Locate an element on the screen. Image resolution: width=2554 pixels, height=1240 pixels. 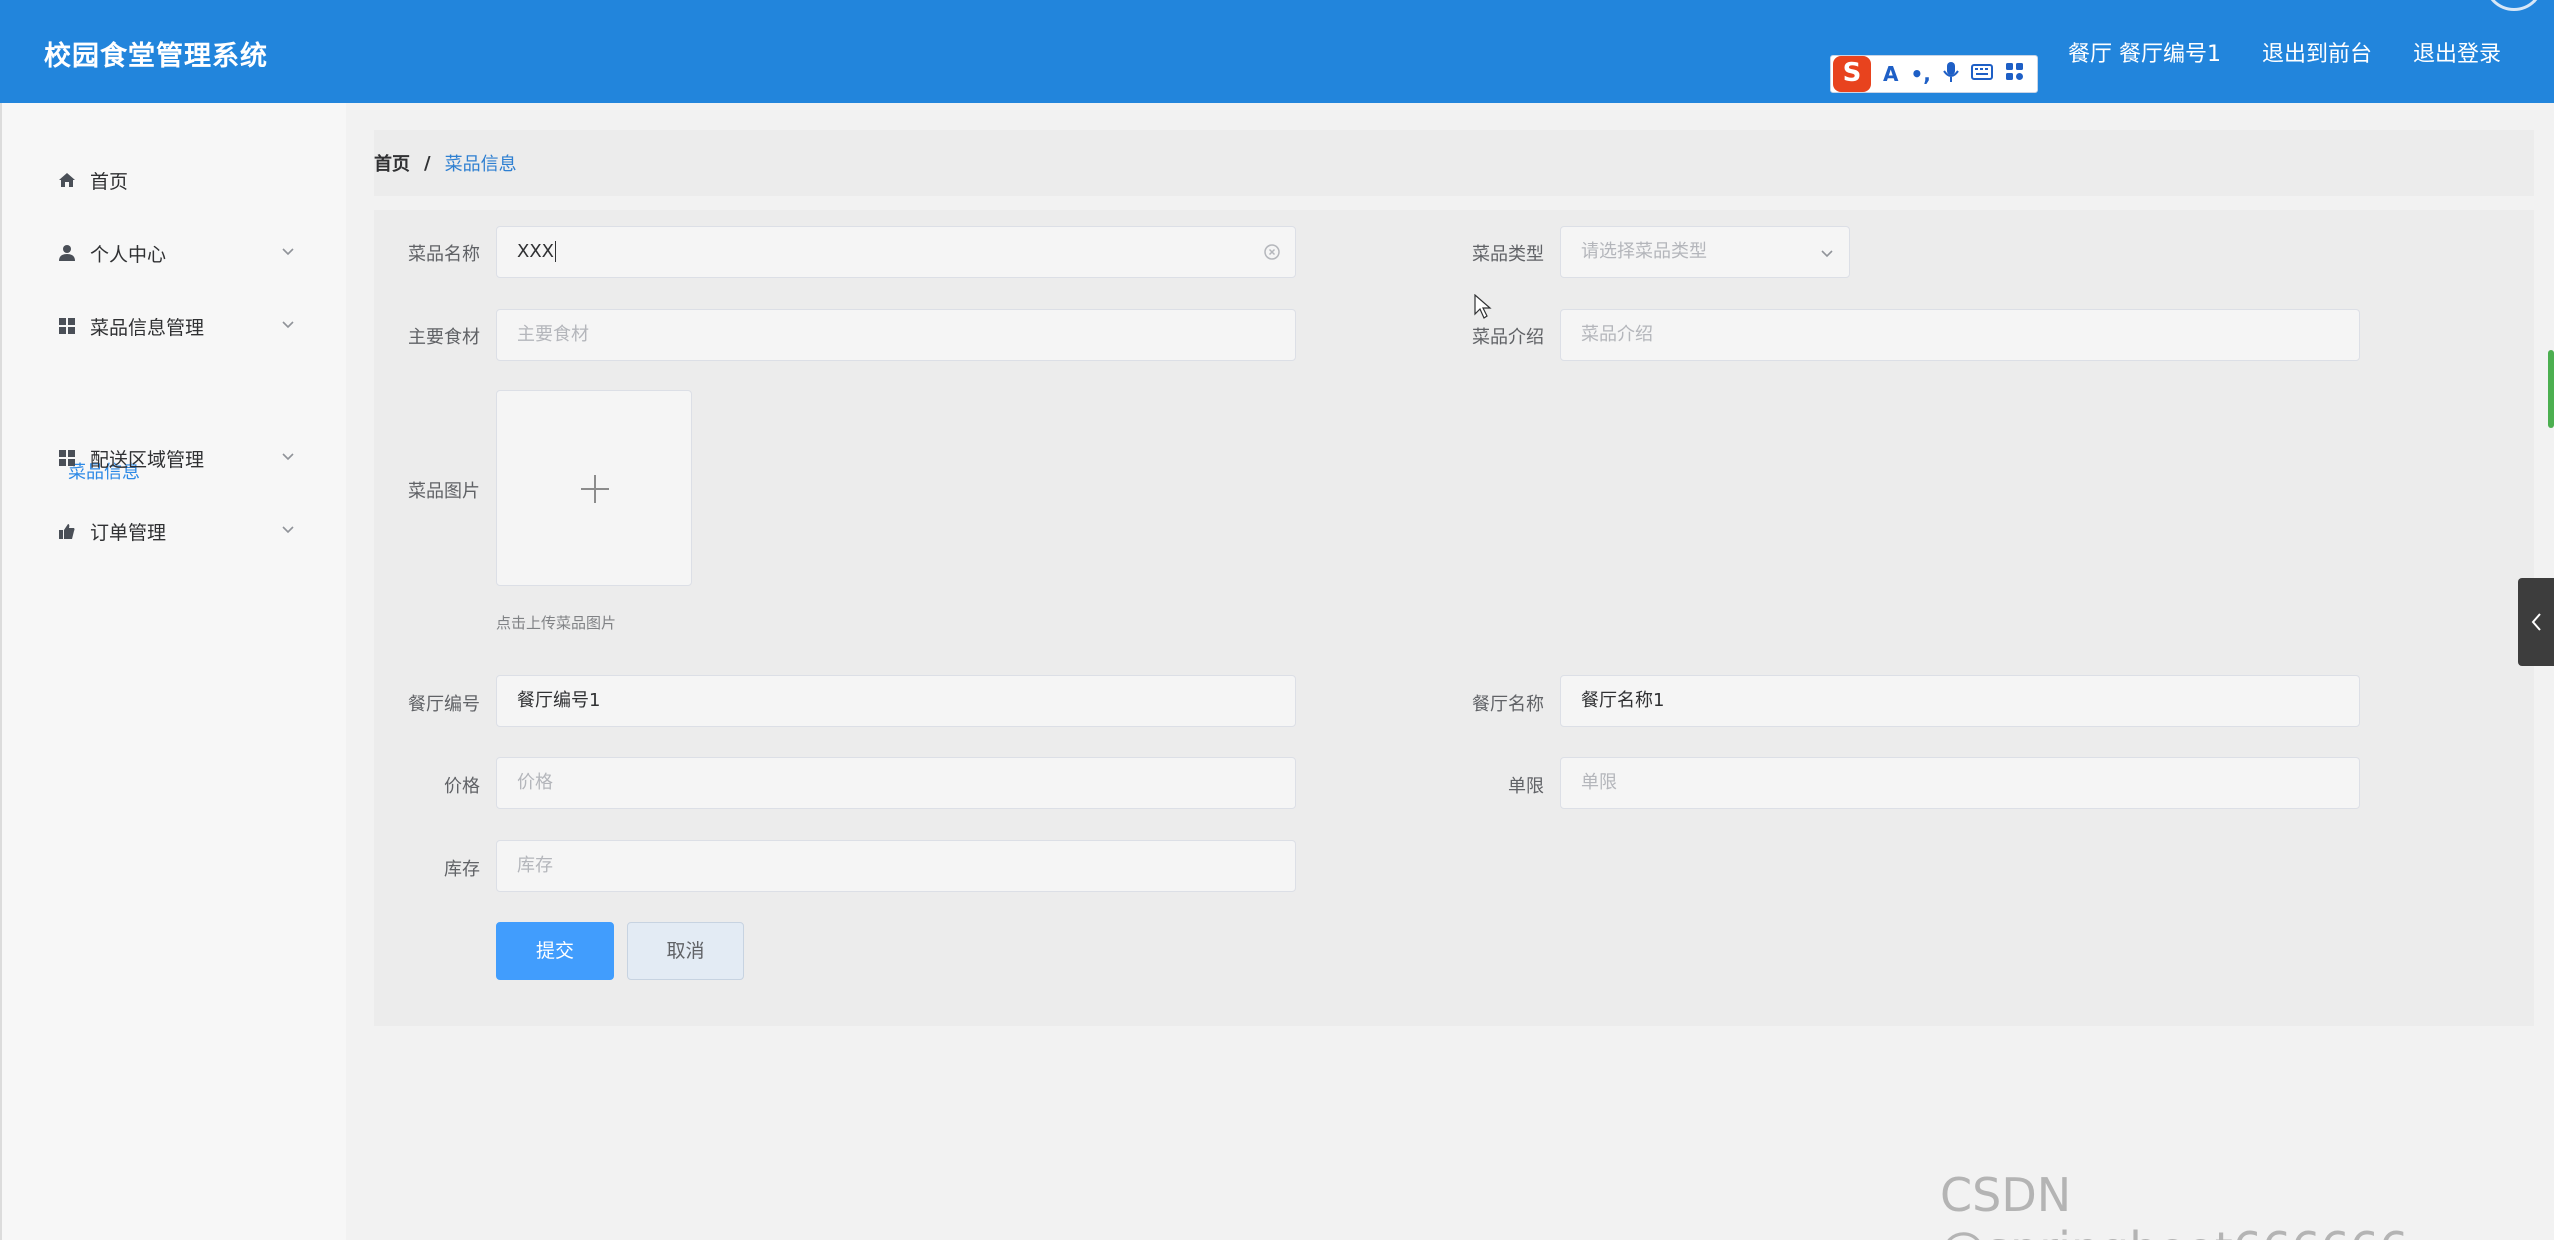
sidebar-item-dish-management: 菜品信息管理 is located at coordinates (178, 326).